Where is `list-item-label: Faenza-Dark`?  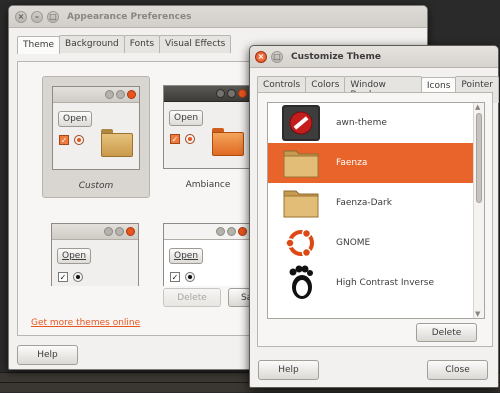
list-item-label: Faenza-Dark is located at coordinates (364, 203).